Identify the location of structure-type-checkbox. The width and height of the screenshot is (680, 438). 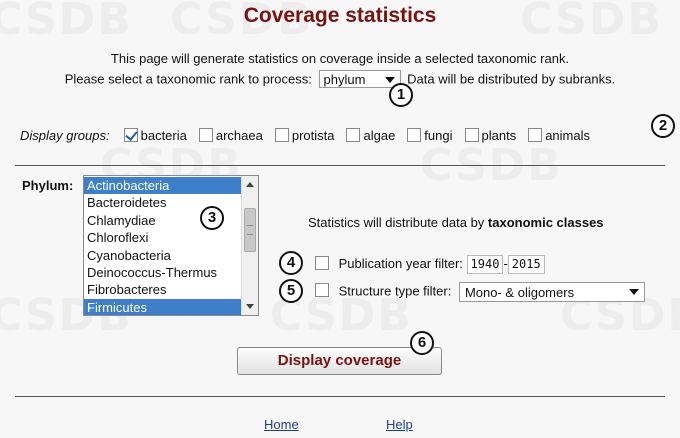
(322, 290).